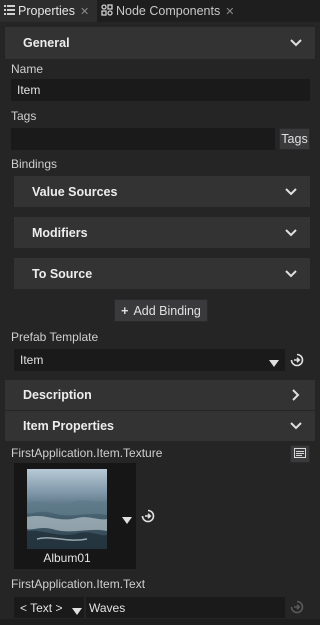 This screenshot has width=320, height=625. What do you see at coordinates (69, 426) in the screenshot?
I see `item-properties-title: Item Properties` at bounding box center [69, 426].